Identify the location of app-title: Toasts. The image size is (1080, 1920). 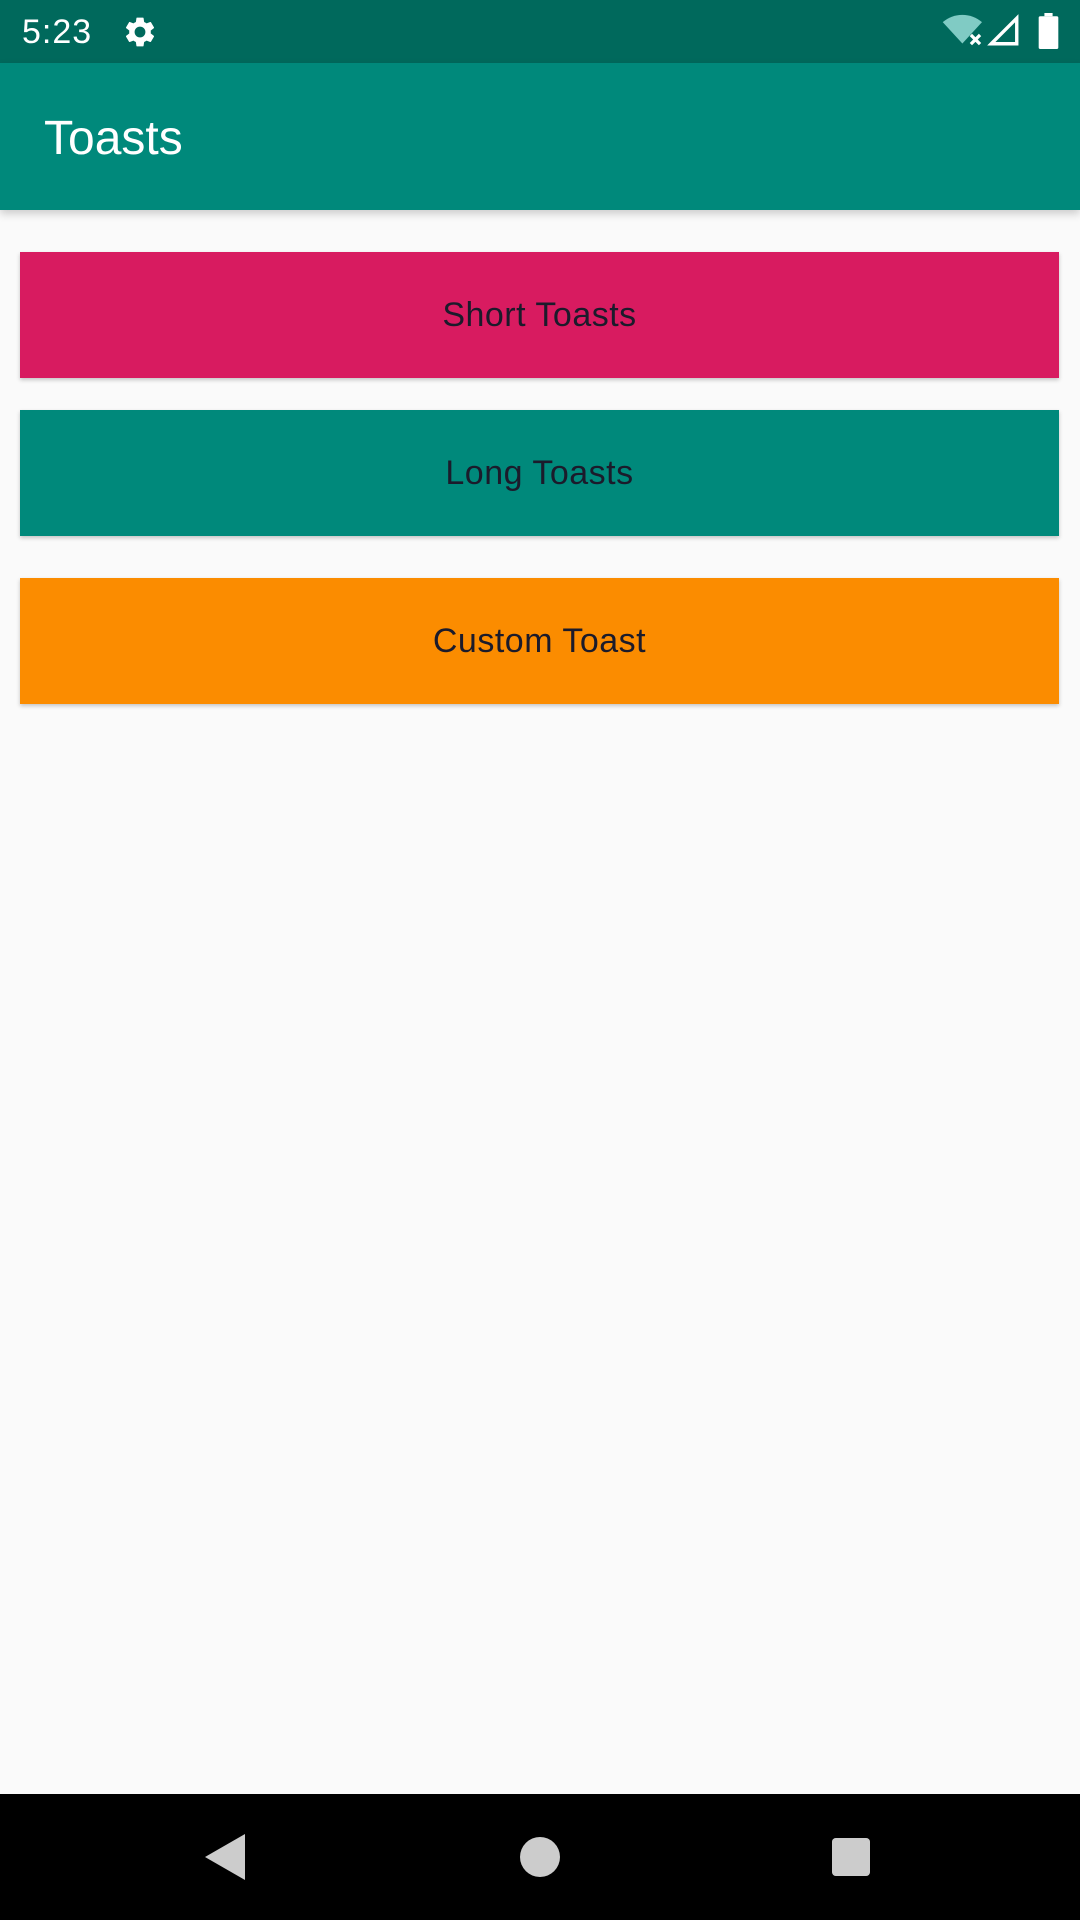
(113, 138).